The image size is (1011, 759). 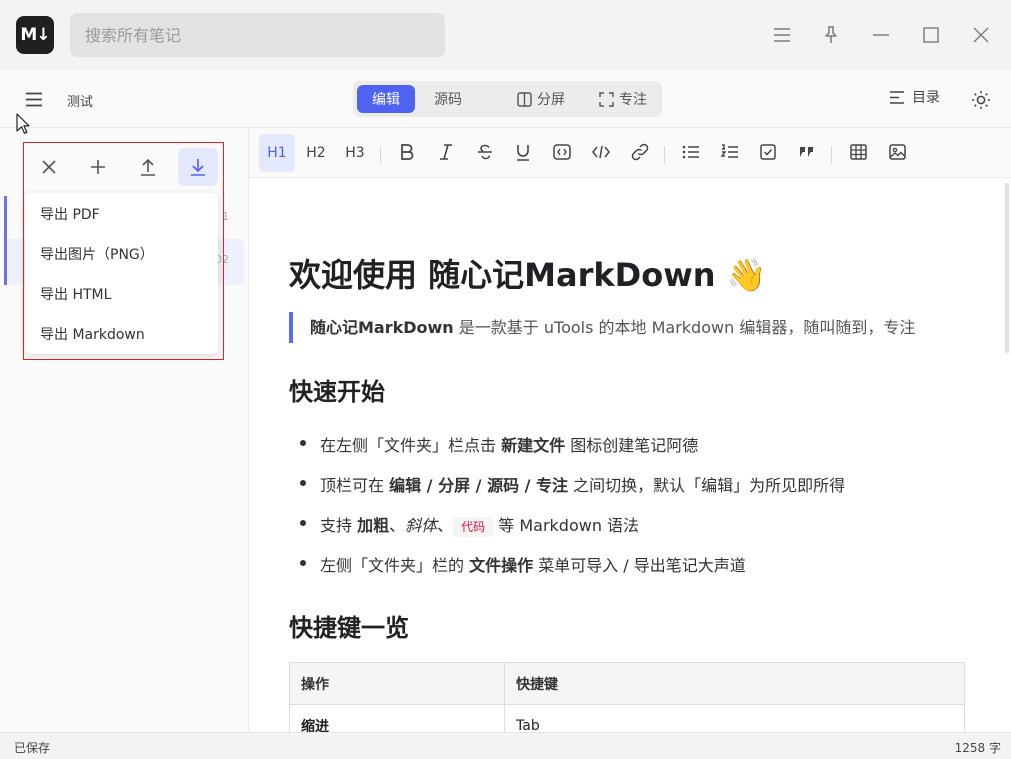 What do you see at coordinates (782, 35) in the screenshot?
I see `menu-lines-icon` at bounding box center [782, 35].